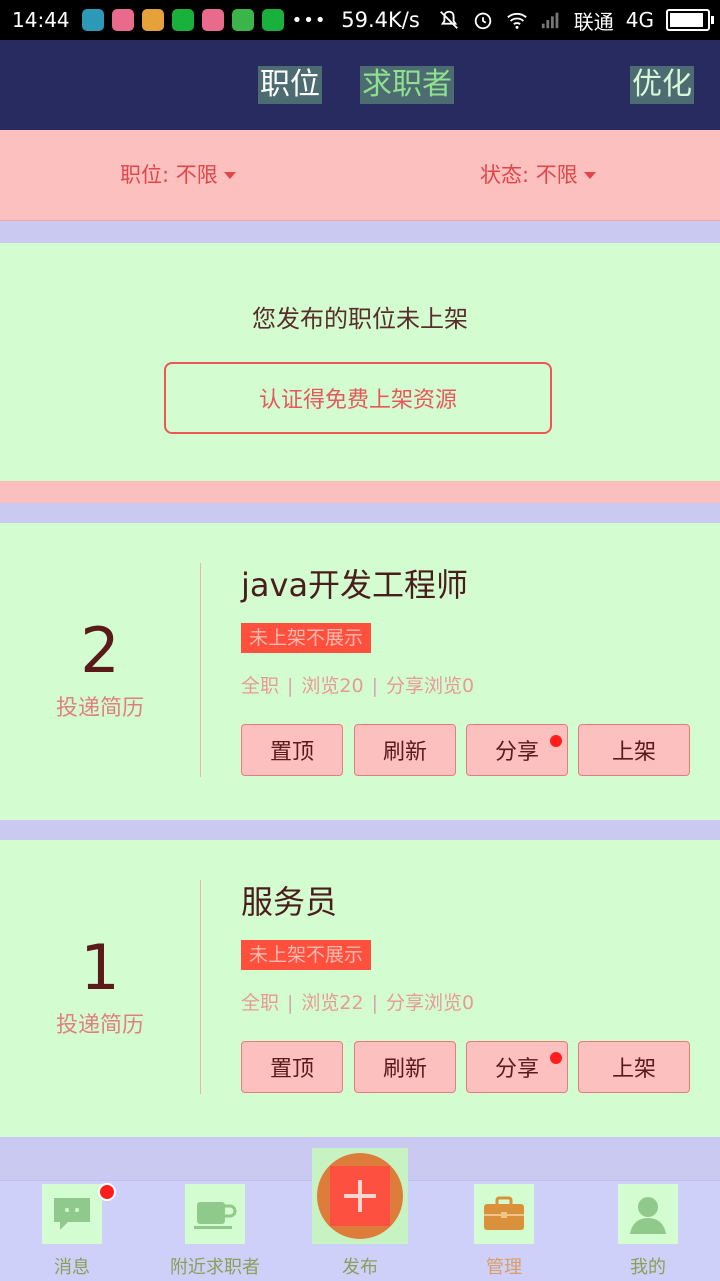  I want to click on network-type: 4G, so click(639, 20).